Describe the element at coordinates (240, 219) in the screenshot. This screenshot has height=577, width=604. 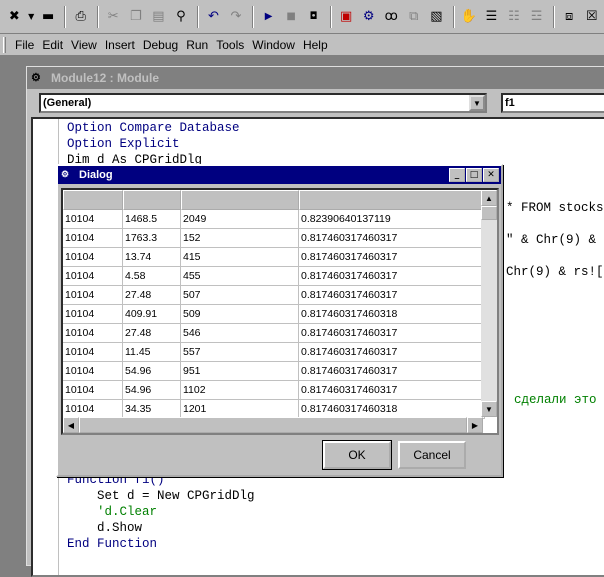
I see `table-cell: 2049` at that location.